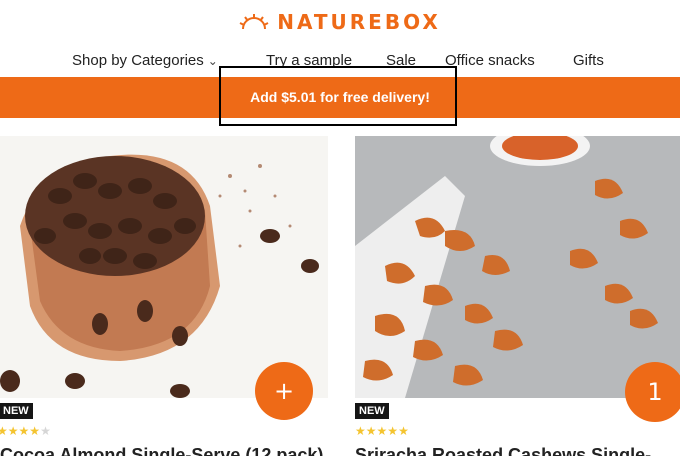 This screenshot has width=680, height=456. Describe the element at coordinates (588, 60) in the screenshot. I see `nav-gifts: Gifts` at that location.